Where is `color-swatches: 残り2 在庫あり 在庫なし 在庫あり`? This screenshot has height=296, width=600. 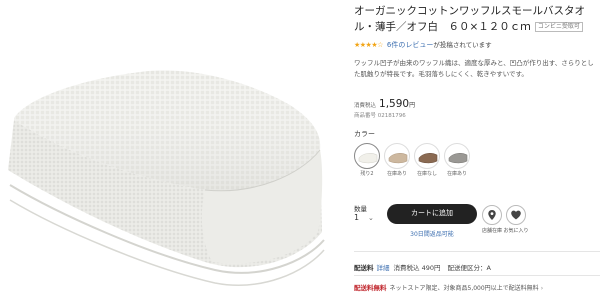
color-swatches: 残り2 在庫あり 在庫なし 在庫あり is located at coordinates (477, 165).